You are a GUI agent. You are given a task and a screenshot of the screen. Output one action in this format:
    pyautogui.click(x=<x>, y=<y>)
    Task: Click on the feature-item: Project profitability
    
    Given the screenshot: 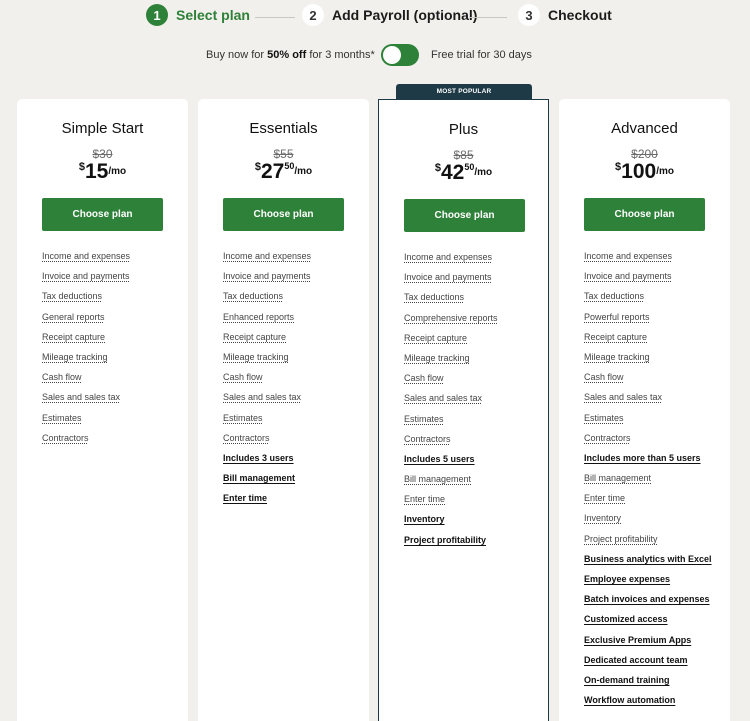 What is the action you would take?
    pyautogui.click(x=654, y=543)
    